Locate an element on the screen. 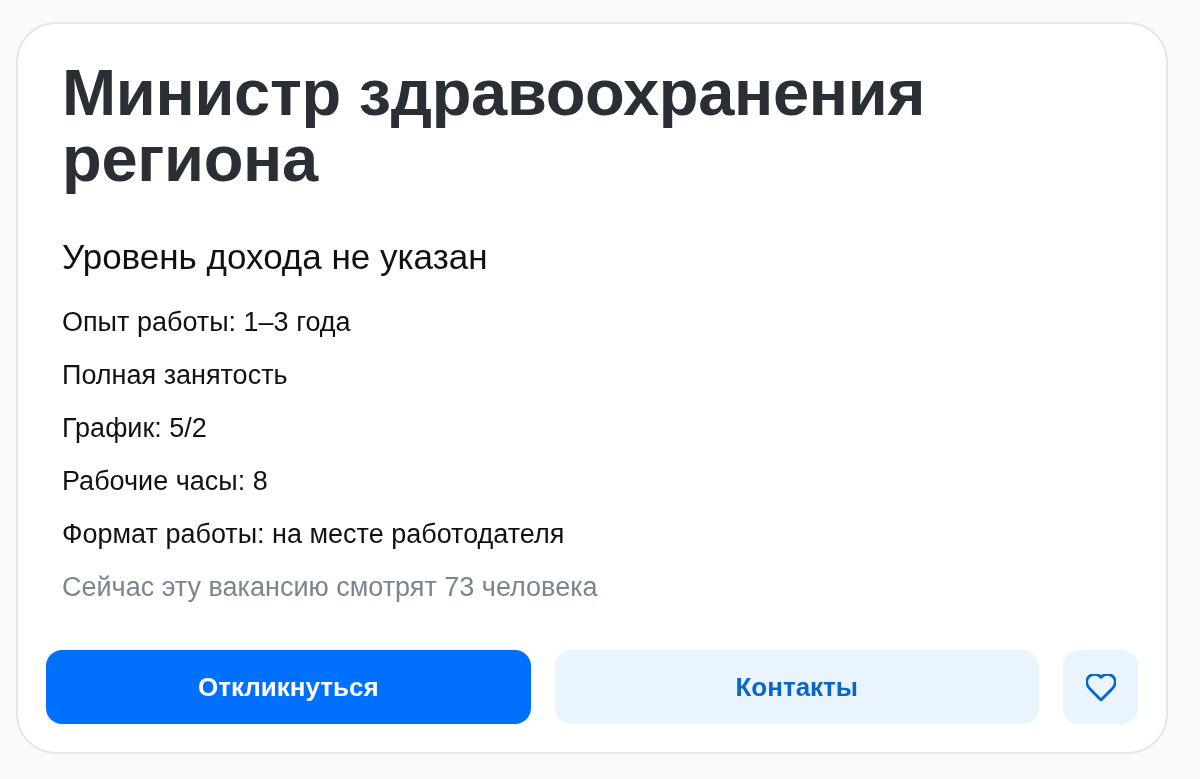 Image resolution: width=1200 pixels, height=779 pixels. respond-button: Откликнуться is located at coordinates (288, 687).